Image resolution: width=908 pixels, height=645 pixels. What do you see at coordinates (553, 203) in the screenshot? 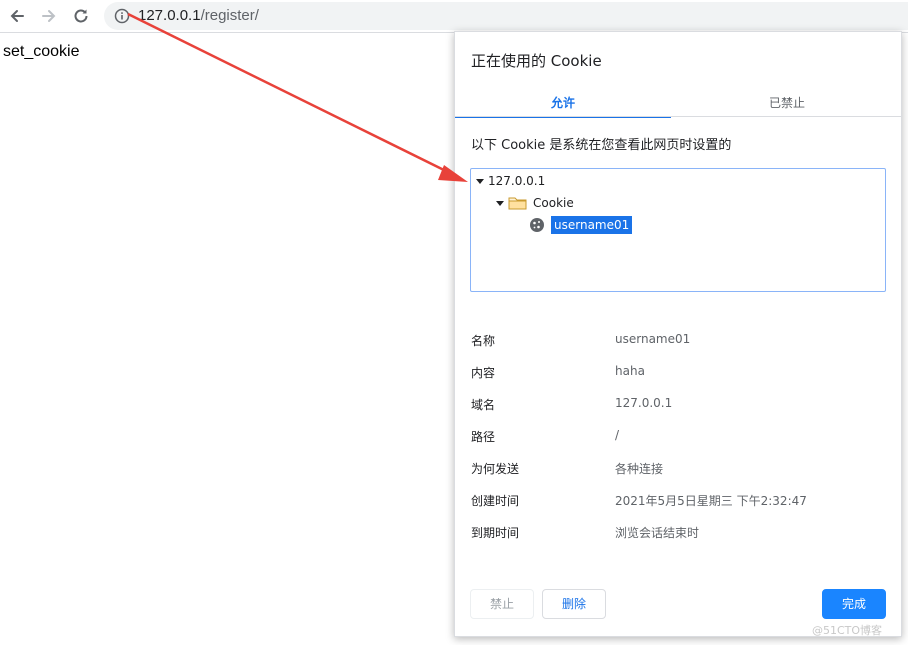
I see `tree-node-folder-label: Cookie` at bounding box center [553, 203].